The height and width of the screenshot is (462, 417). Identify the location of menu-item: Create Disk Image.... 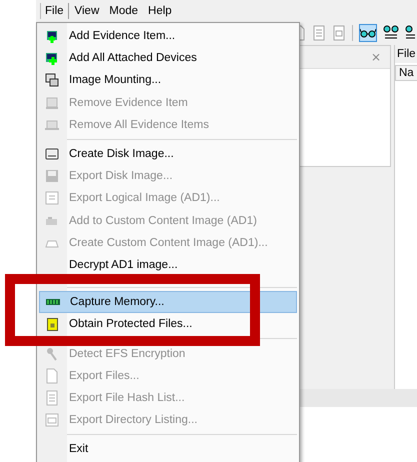
(168, 154).